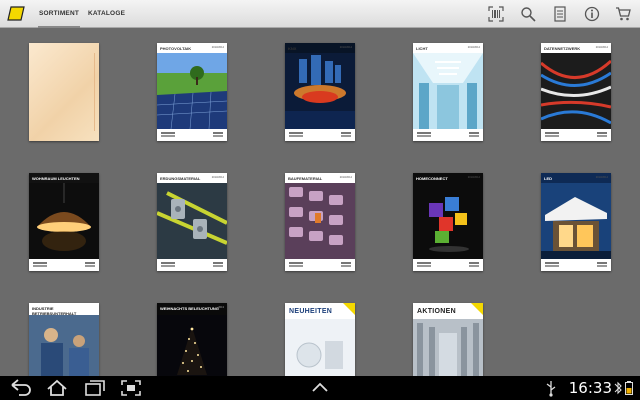 The image size is (640, 400). I want to click on cover-decoration, so click(94, 92).